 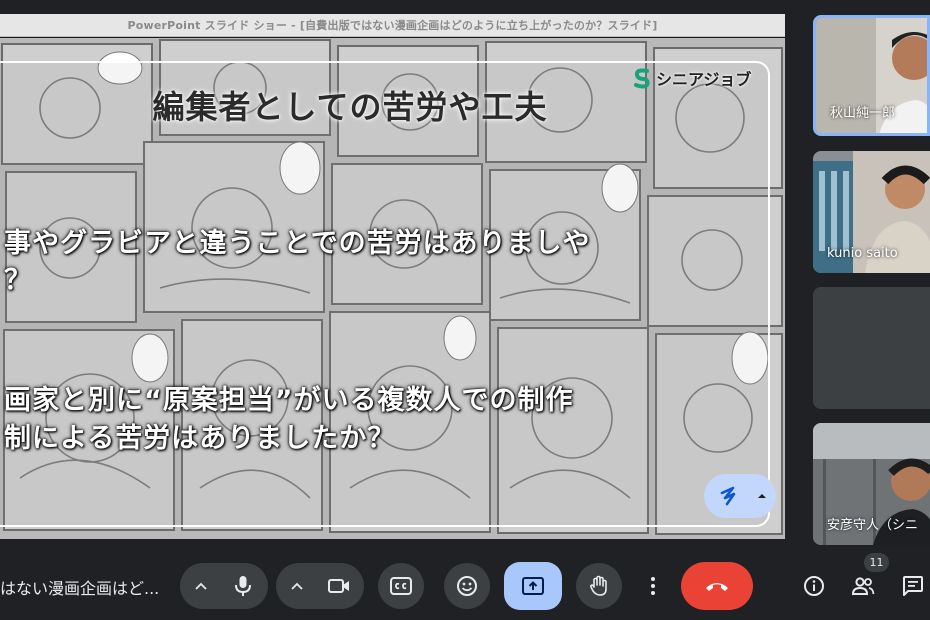 I want to click on meeting-details-button, so click(x=814, y=586).